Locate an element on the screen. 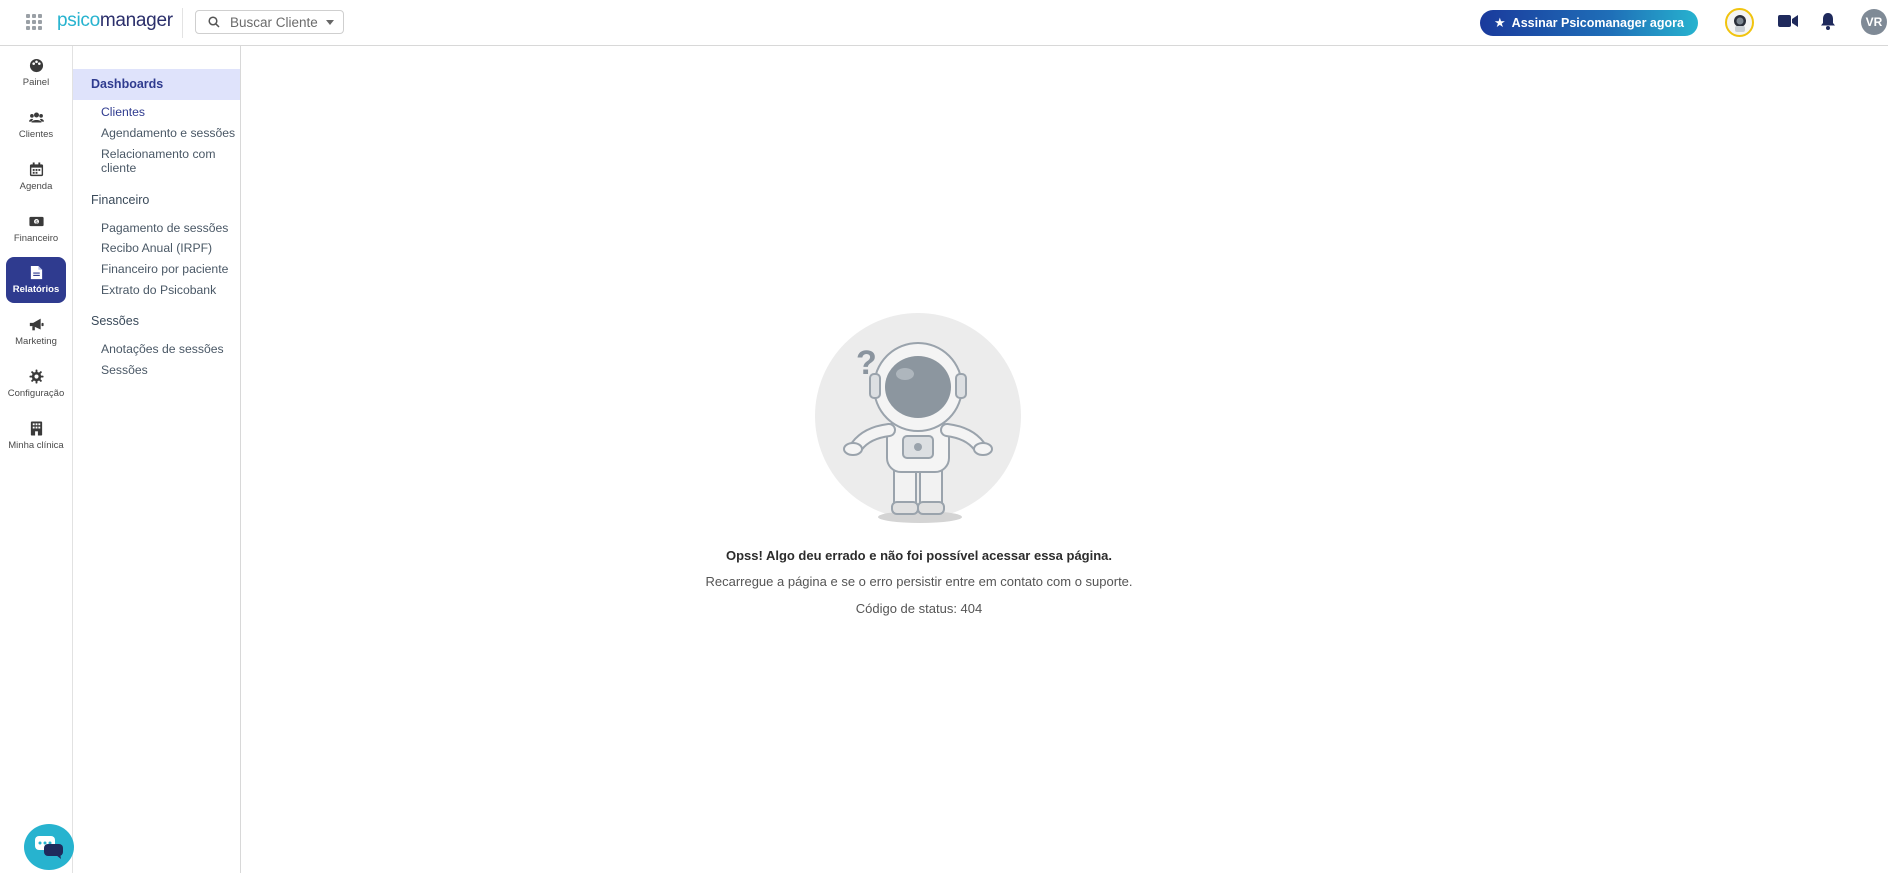 This screenshot has width=1888, height=873. submenu-section-dashboards: Dashboards is located at coordinates (156, 84).